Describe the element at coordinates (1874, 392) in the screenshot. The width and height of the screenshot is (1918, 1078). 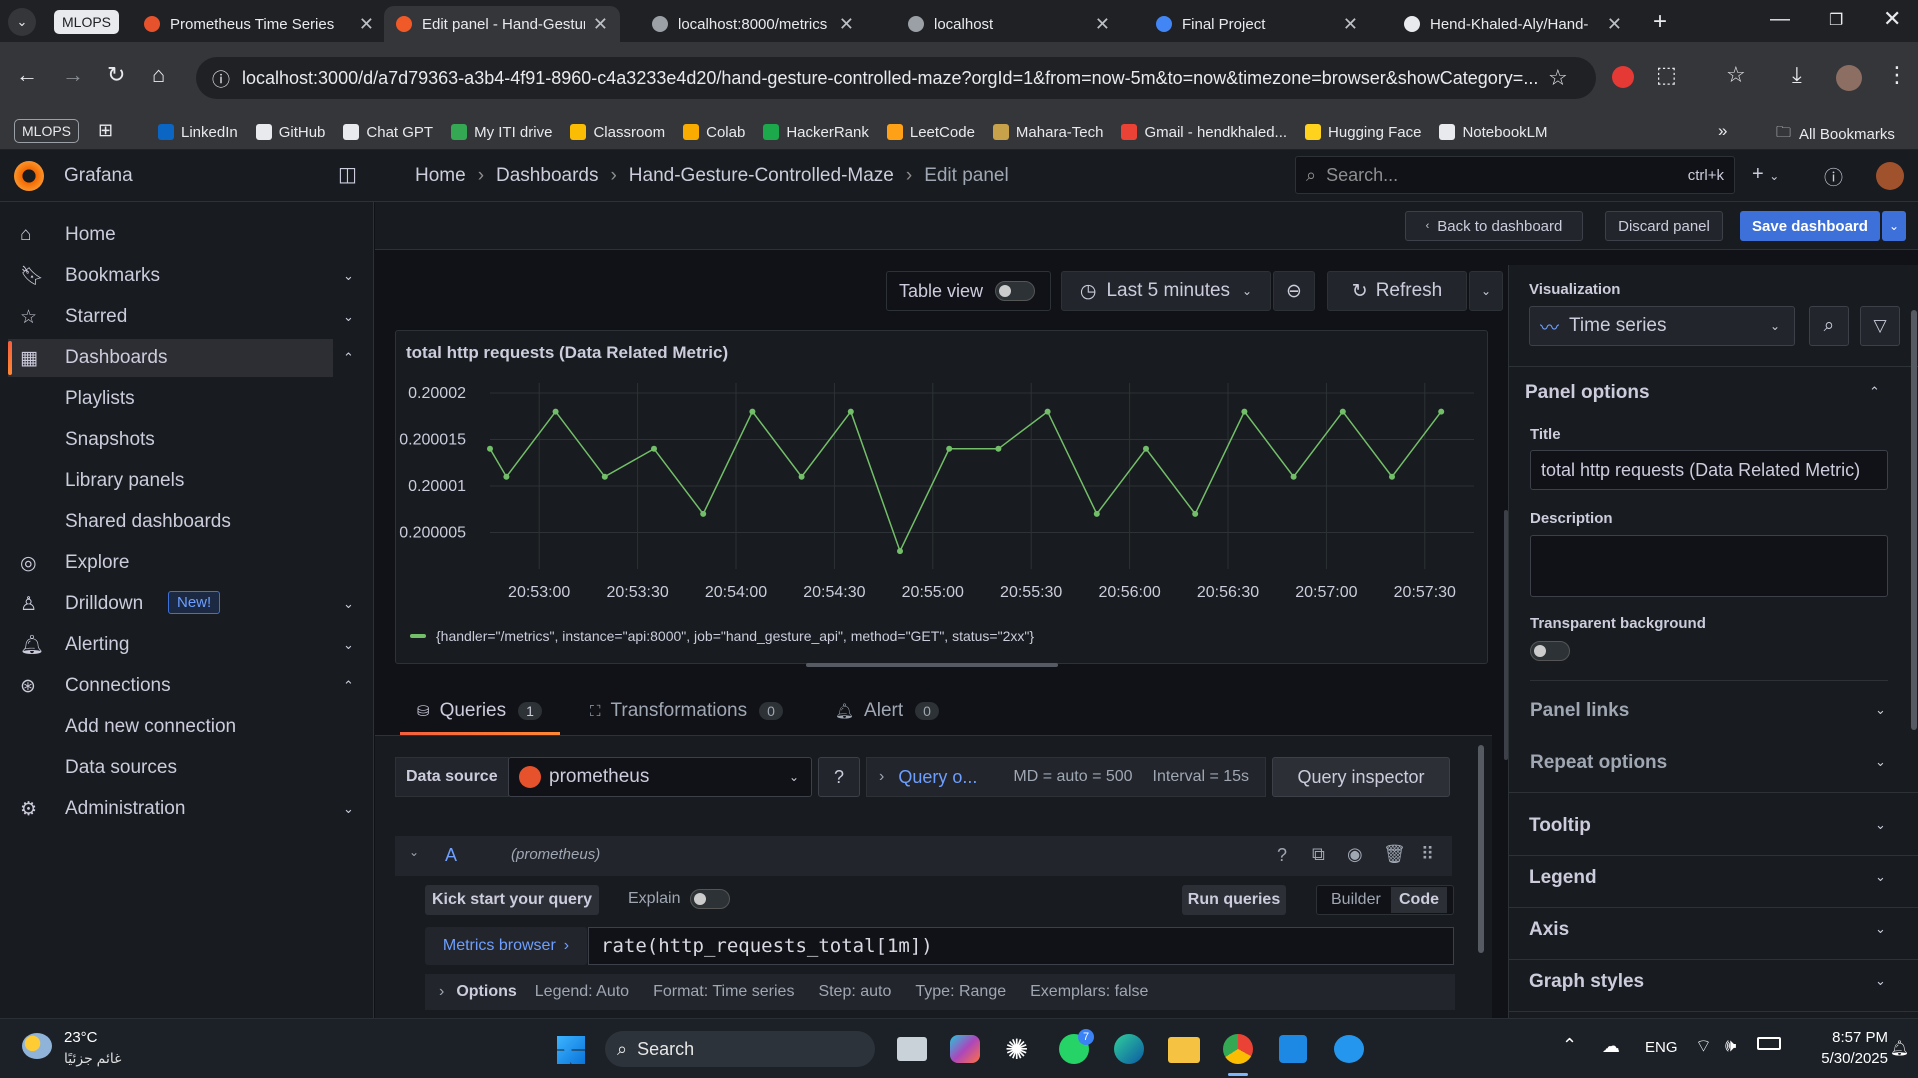
I see `chevron-up-icon: ⌃` at that location.